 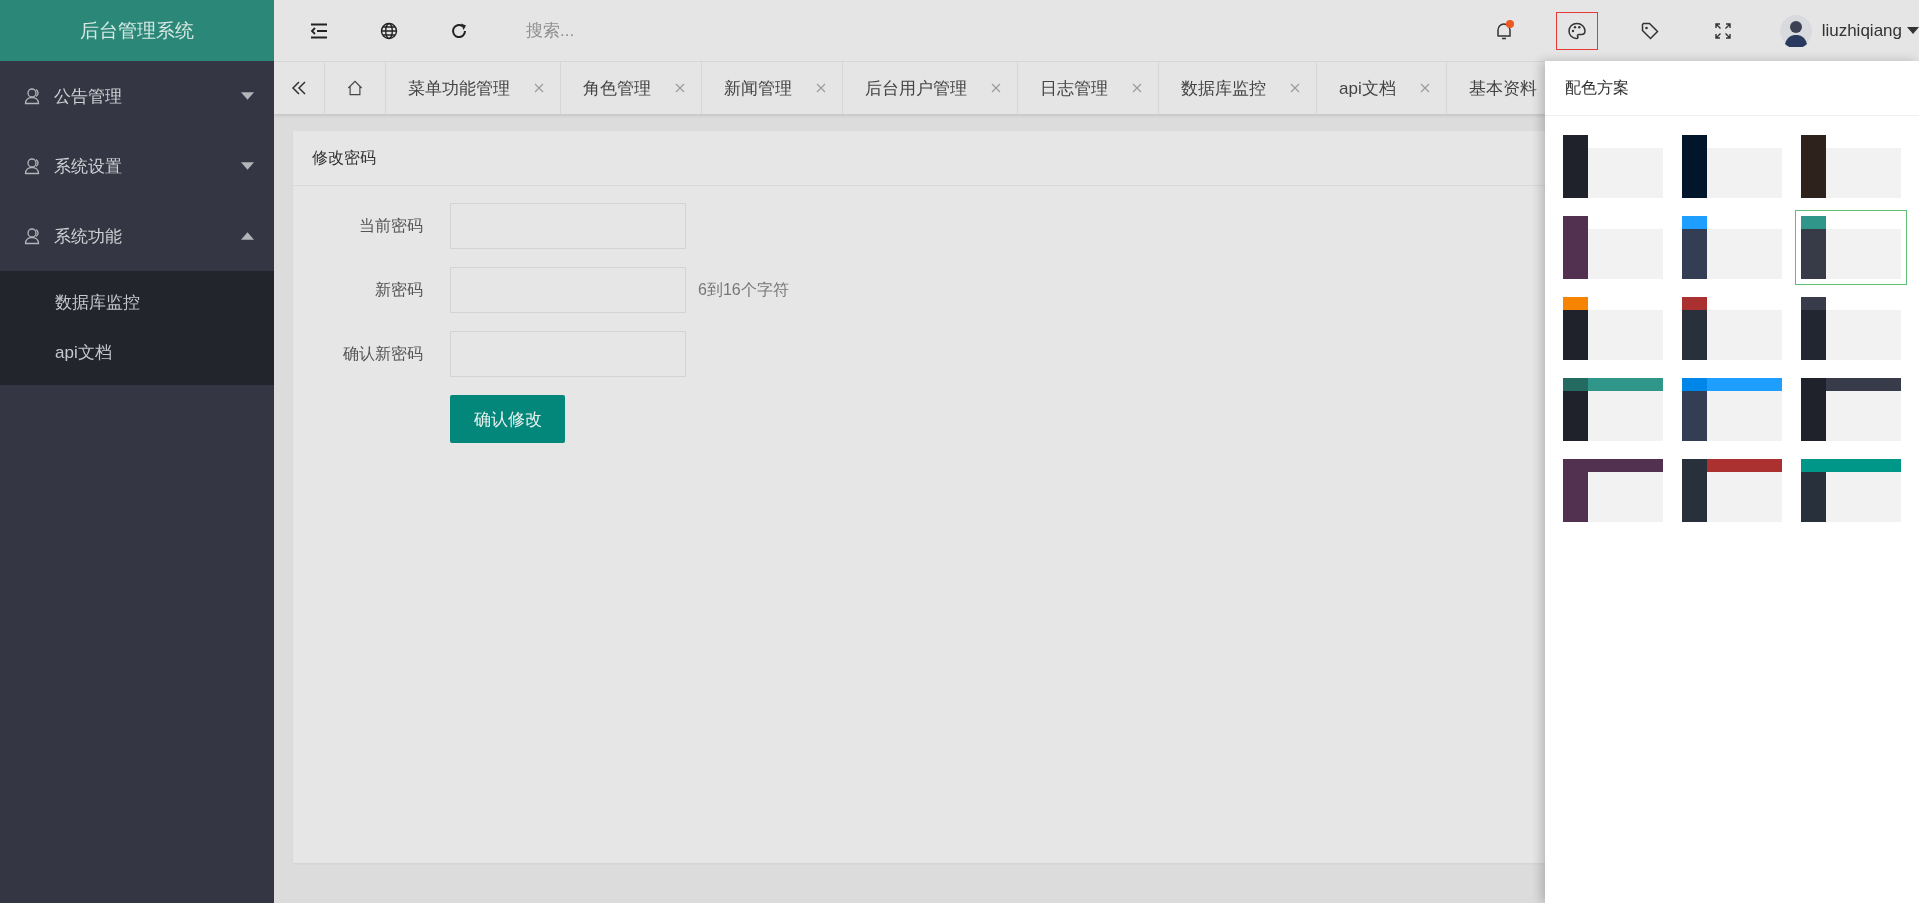 I want to click on tab-label: 后台用户管理, so click(x=916, y=88).